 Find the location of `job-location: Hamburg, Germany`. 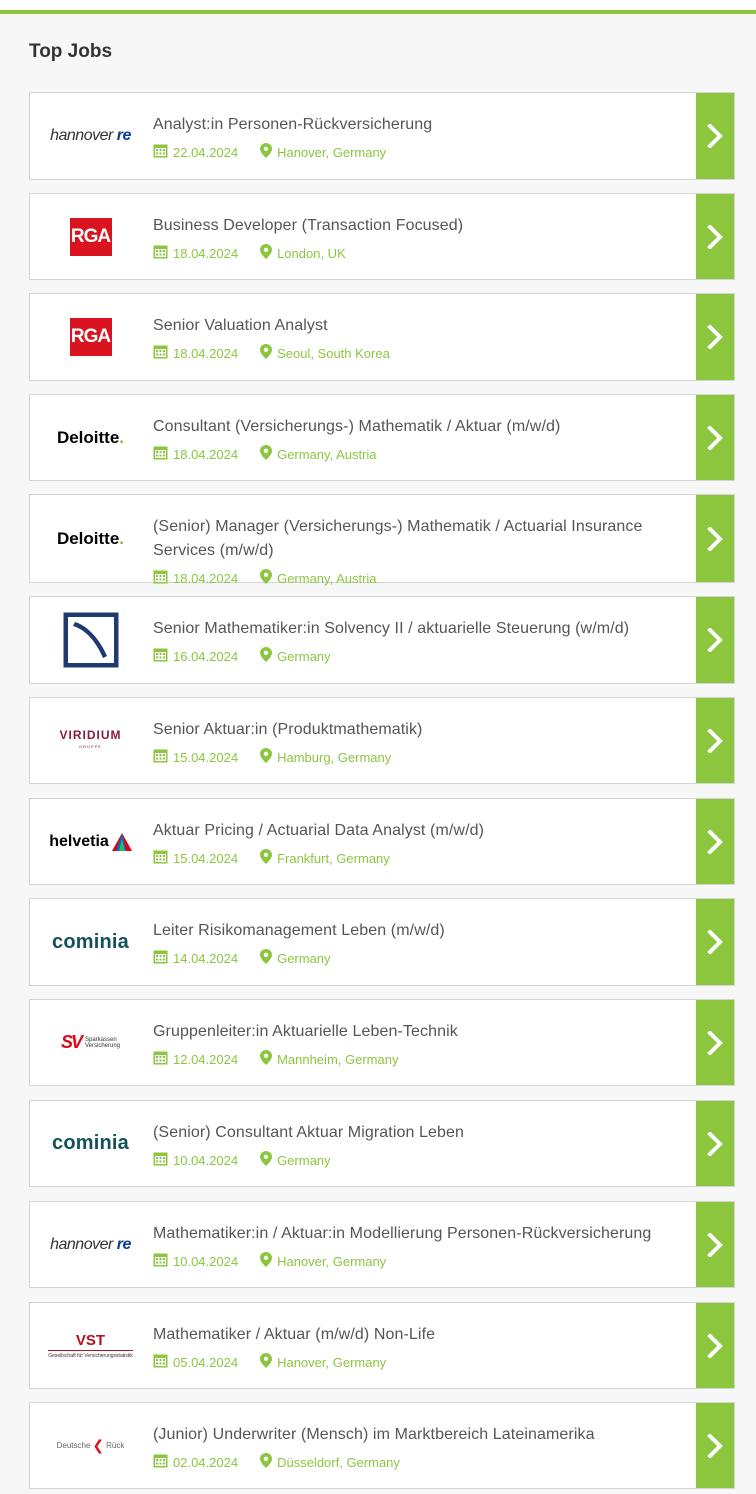

job-location: Hamburg, Germany is located at coordinates (334, 757).